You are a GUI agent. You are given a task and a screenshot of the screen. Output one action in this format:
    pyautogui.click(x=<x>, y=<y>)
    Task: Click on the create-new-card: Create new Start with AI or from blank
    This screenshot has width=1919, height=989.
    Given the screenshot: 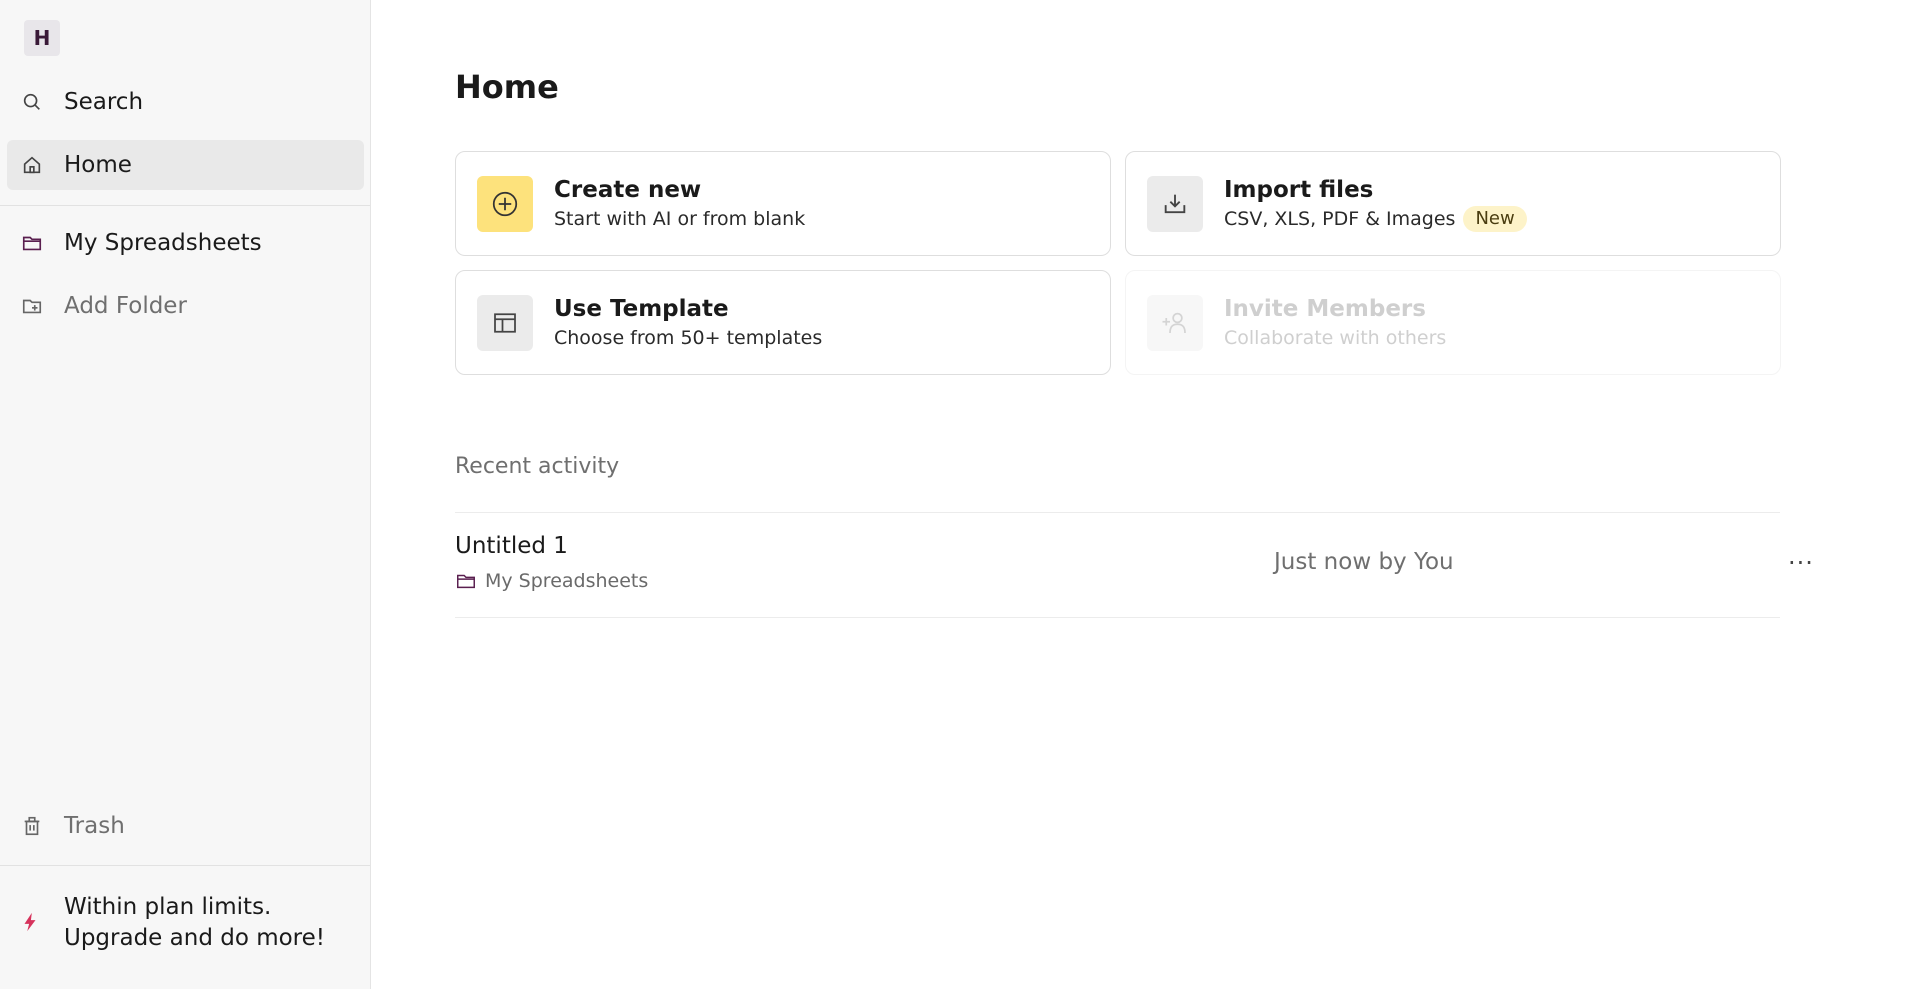 What is the action you would take?
    pyautogui.click(x=783, y=203)
    